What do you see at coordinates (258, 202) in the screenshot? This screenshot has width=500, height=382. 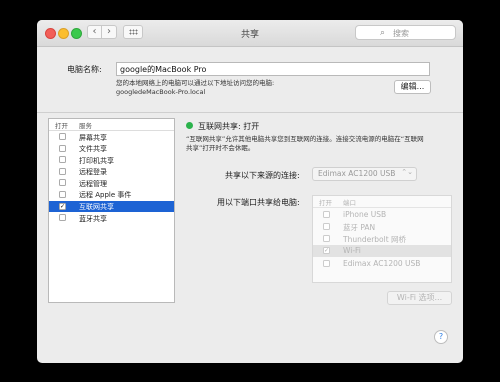 I see `to-ports-label: 用以下端口共享给电脑:` at bounding box center [258, 202].